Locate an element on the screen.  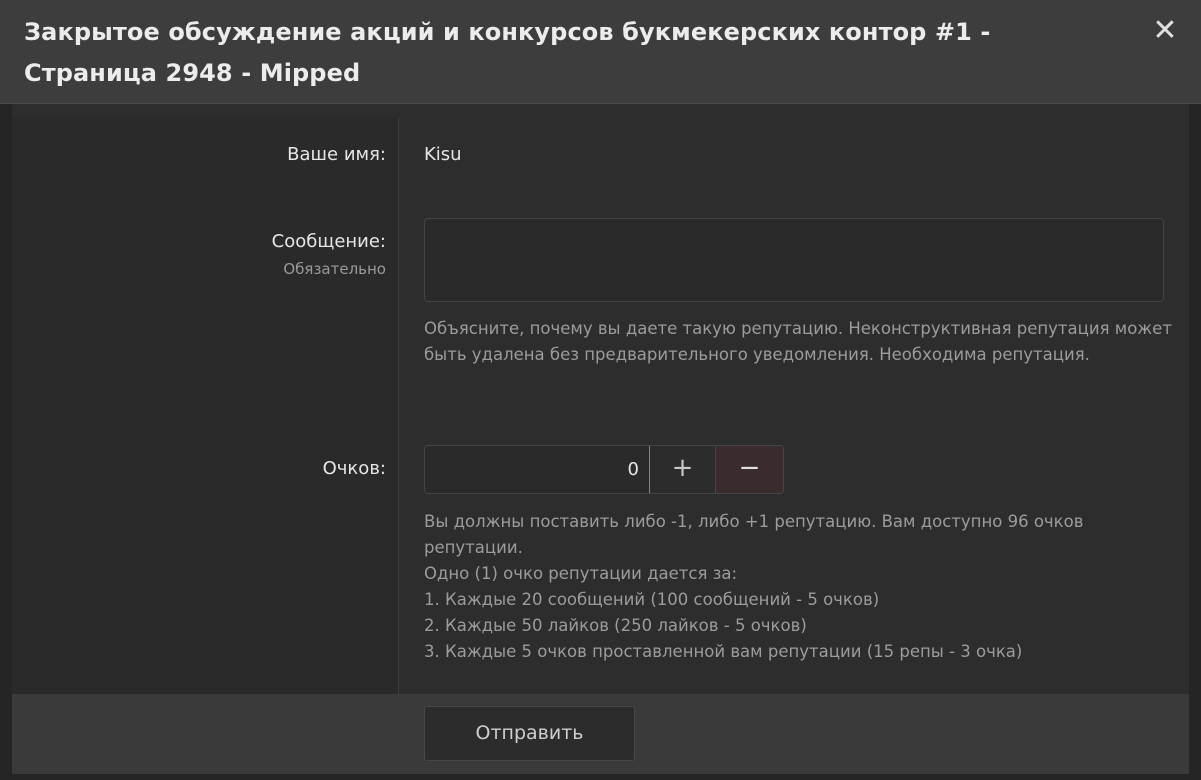
dialog-edge-left is located at coordinates (6, 442).